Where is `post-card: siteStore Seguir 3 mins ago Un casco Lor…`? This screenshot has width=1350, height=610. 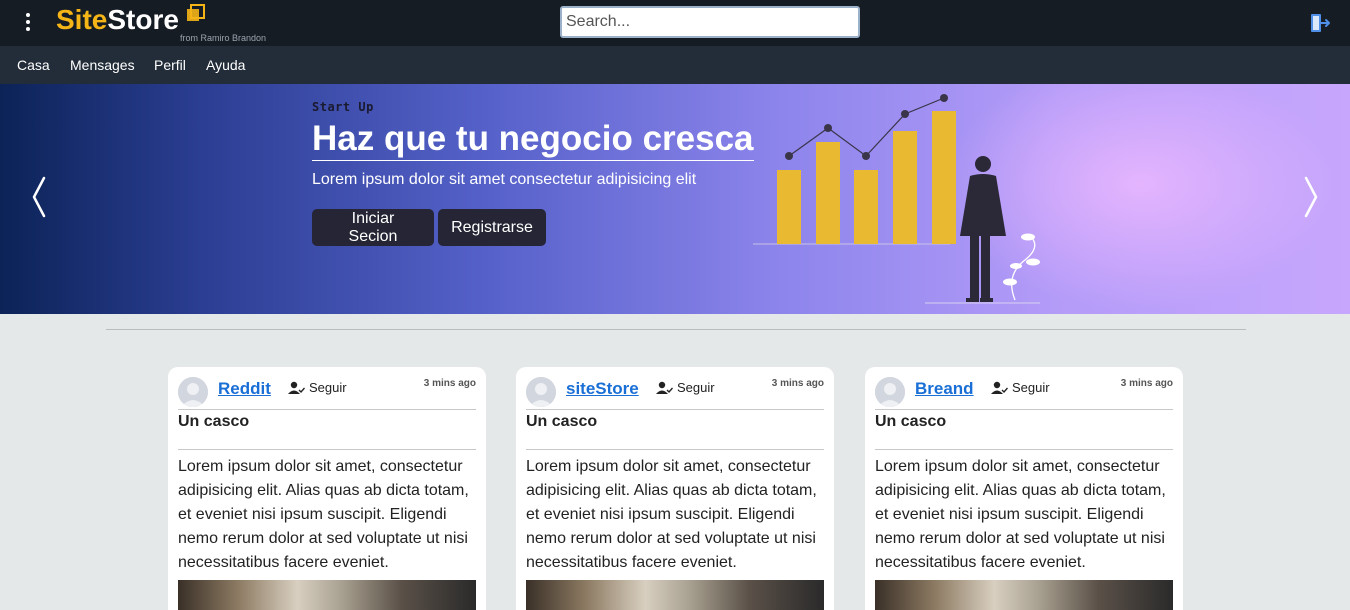 post-card: siteStore Seguir 3 mins ago Un casco Lor… is located at coordinates (675, 488).